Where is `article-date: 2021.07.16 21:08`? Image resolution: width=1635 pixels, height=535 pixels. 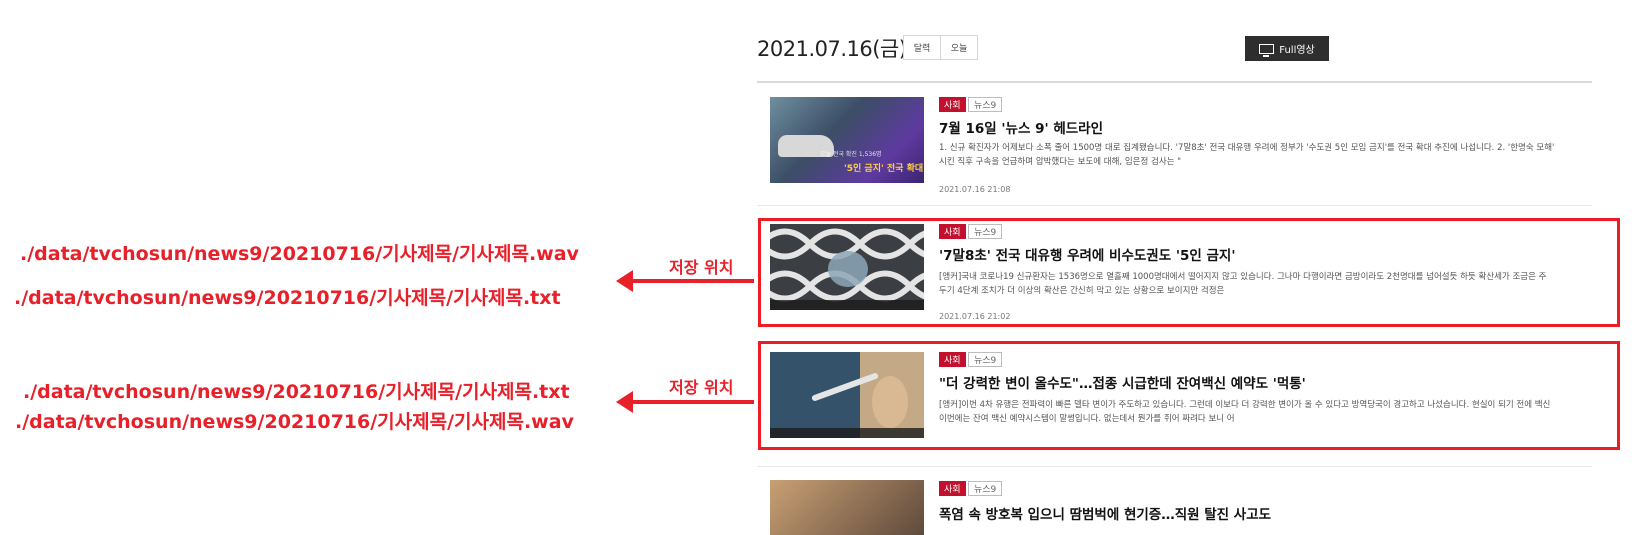 article-date: 2021.07.16 21:08 is located at coordinates (975, 189).